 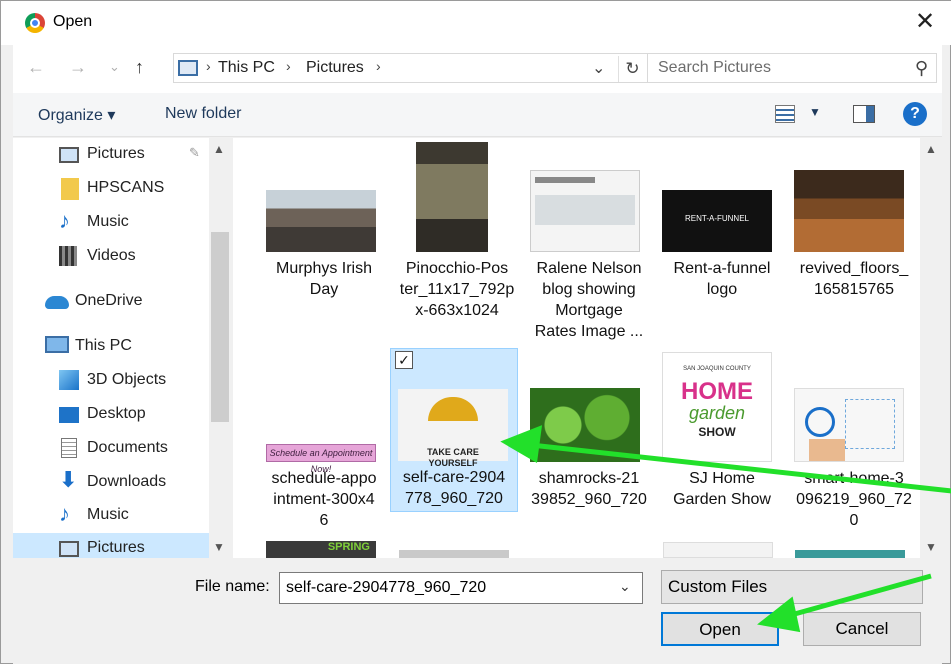 I want to click on search-icon: ⚲, so click(x=921, y=68).